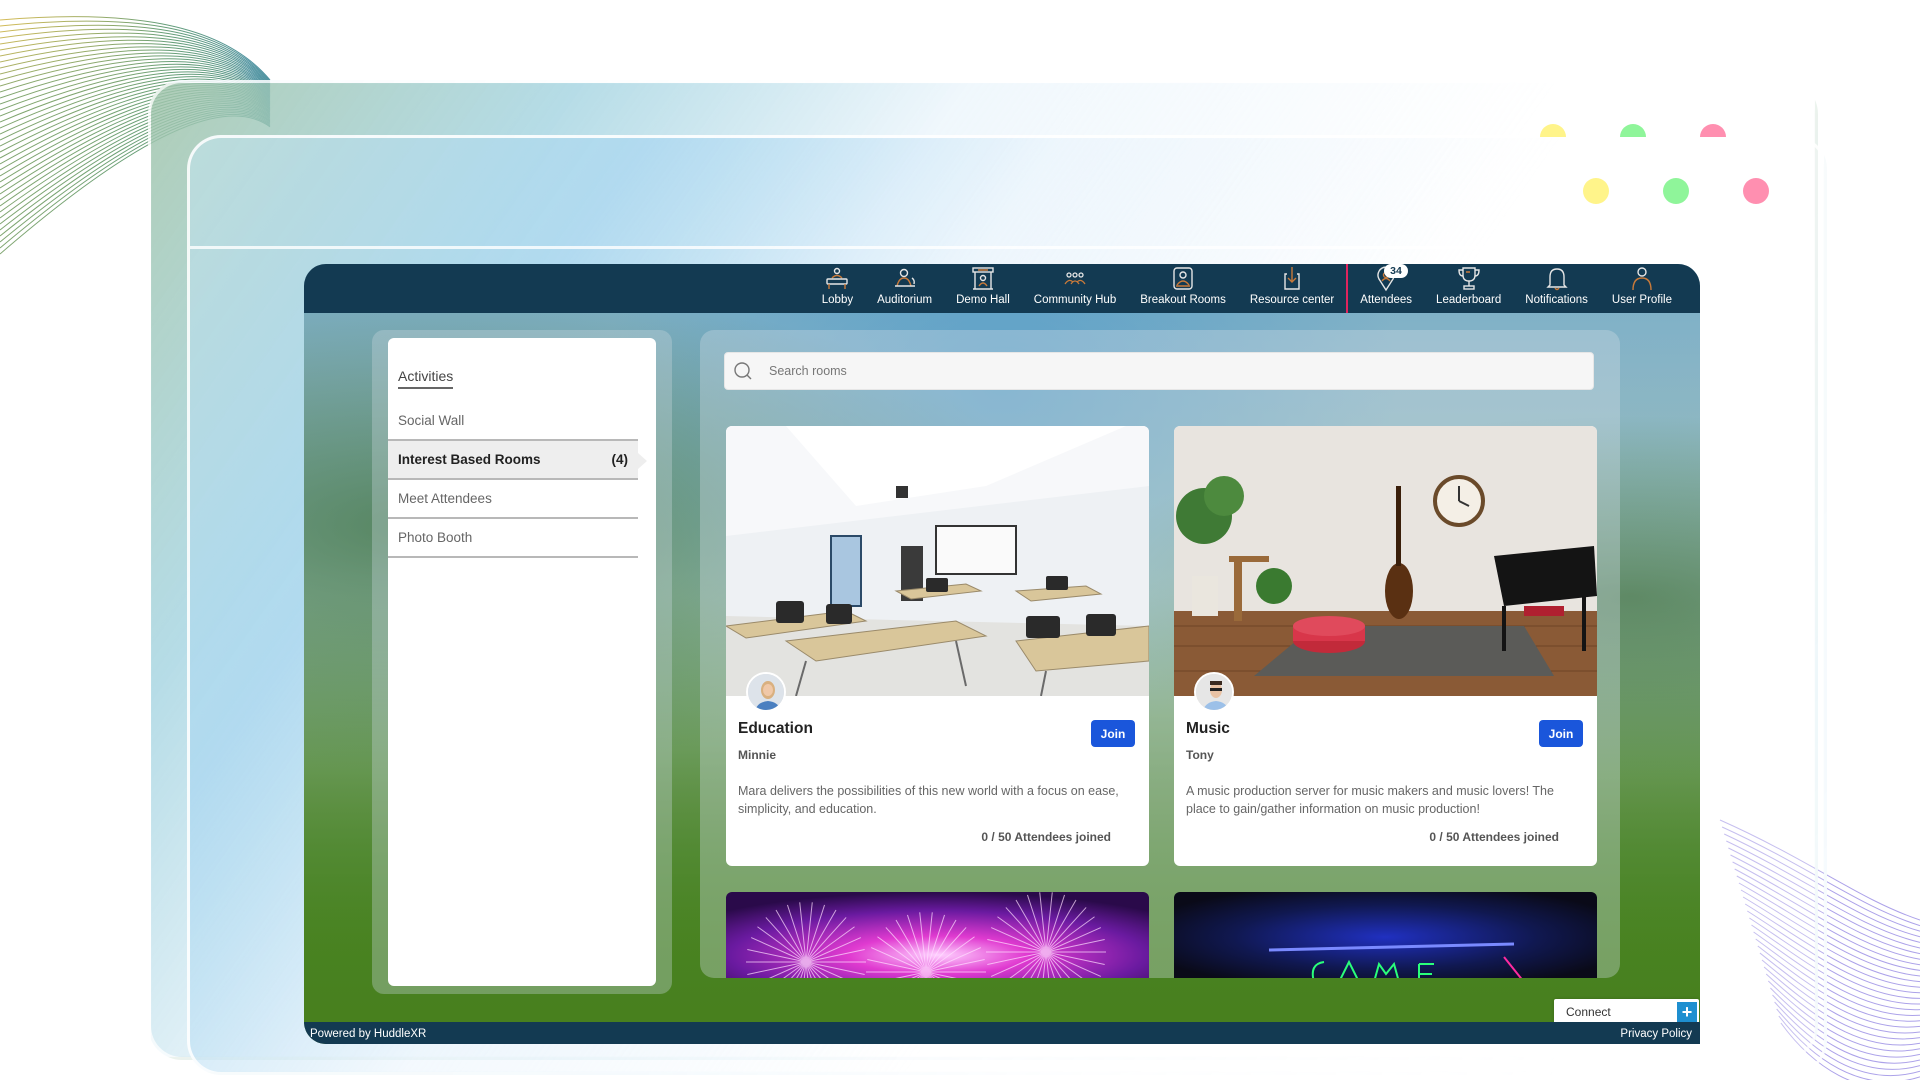 The image size is (1920, 1080). Describe the element at coordinates (1386, 288) in the screenshot. I see `nav-item-attendees: 34 Attendees` at that location.